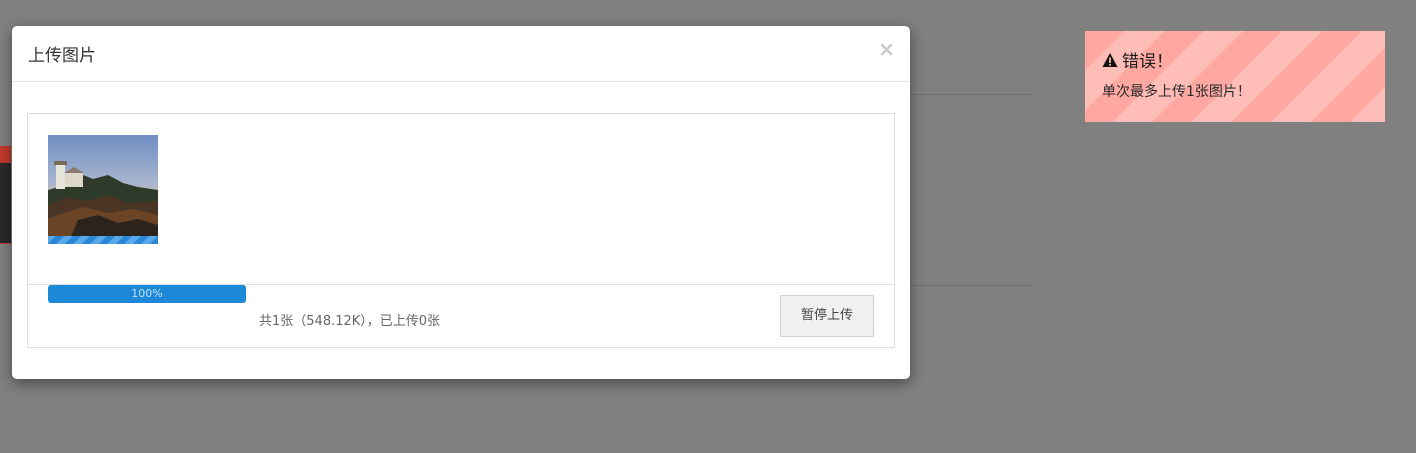  What do you see at coordinates (62, 56) in the screenshot?
I see `modal-title: 上传图片` at bounding box center [62, 56].